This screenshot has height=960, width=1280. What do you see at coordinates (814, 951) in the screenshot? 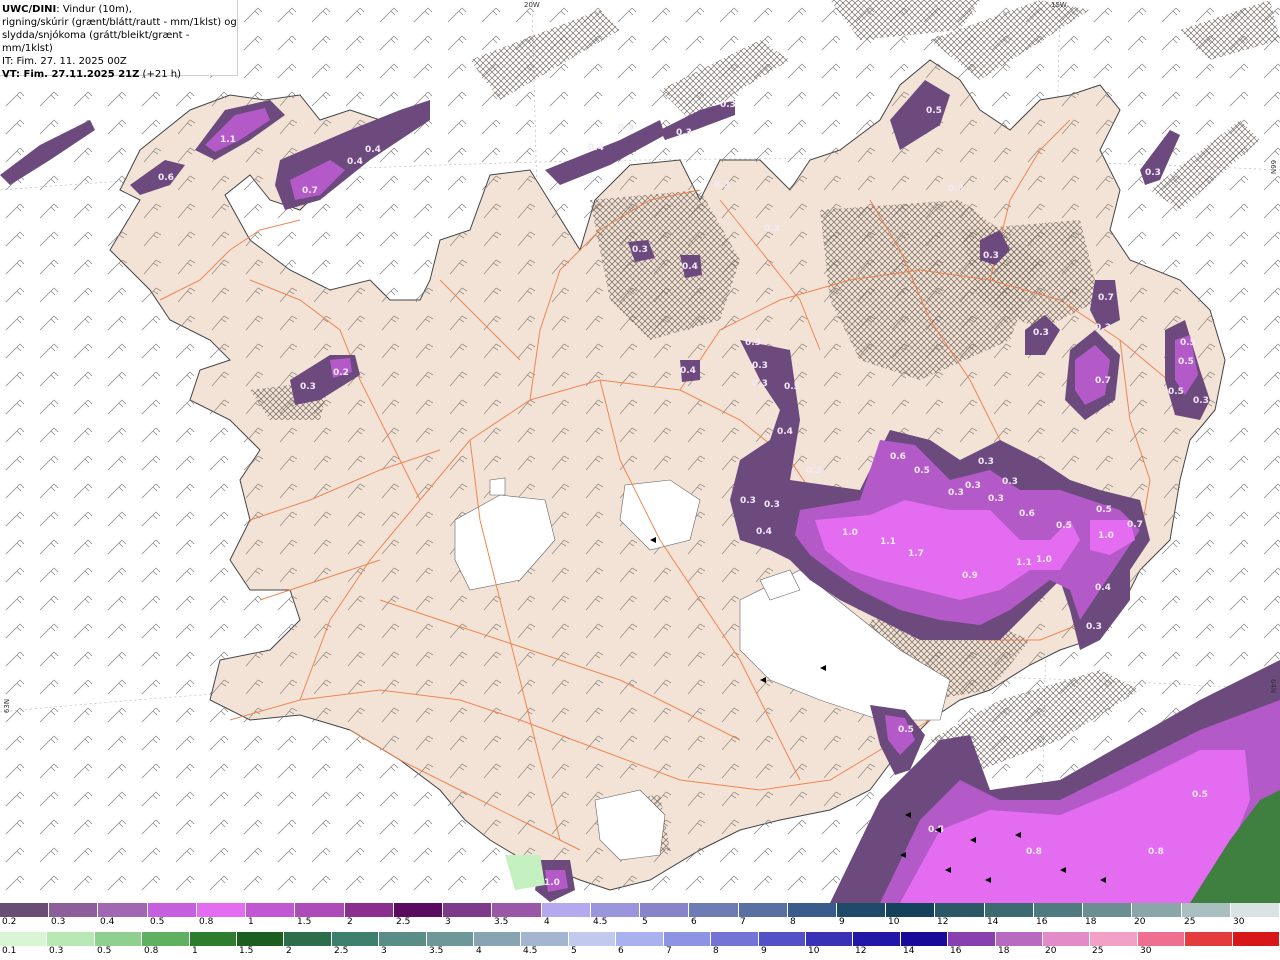
I see `rain-legend-label: 10` at bounding box center [814, 951].